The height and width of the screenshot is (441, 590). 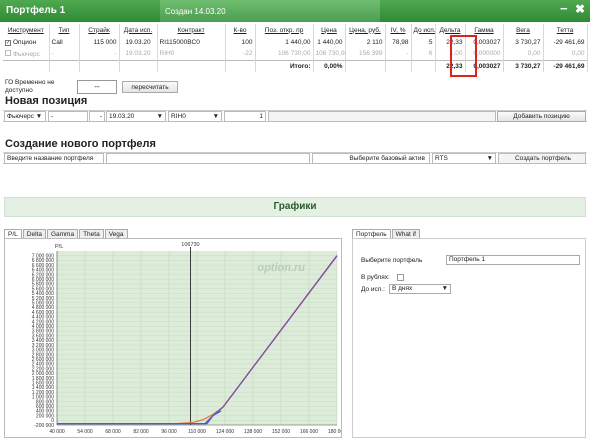 I want to click on cell: -29 461,69, so click(x=565, y=42).